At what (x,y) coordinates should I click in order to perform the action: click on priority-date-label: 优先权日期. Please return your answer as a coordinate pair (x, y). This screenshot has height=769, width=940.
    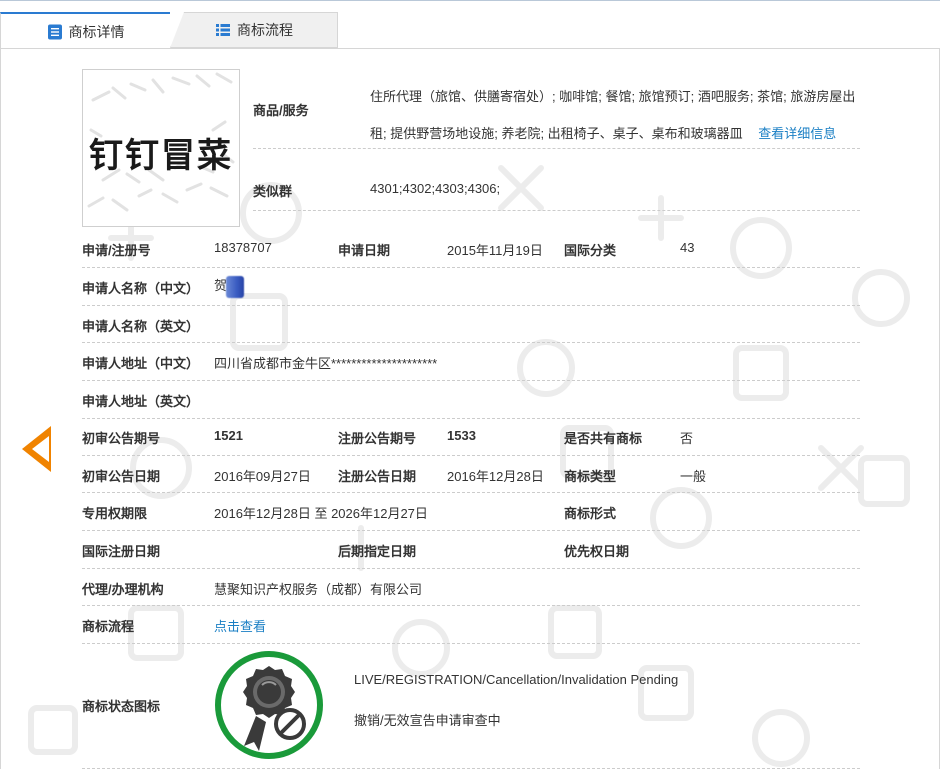
    Looking at the image, I should click on (597, 551).